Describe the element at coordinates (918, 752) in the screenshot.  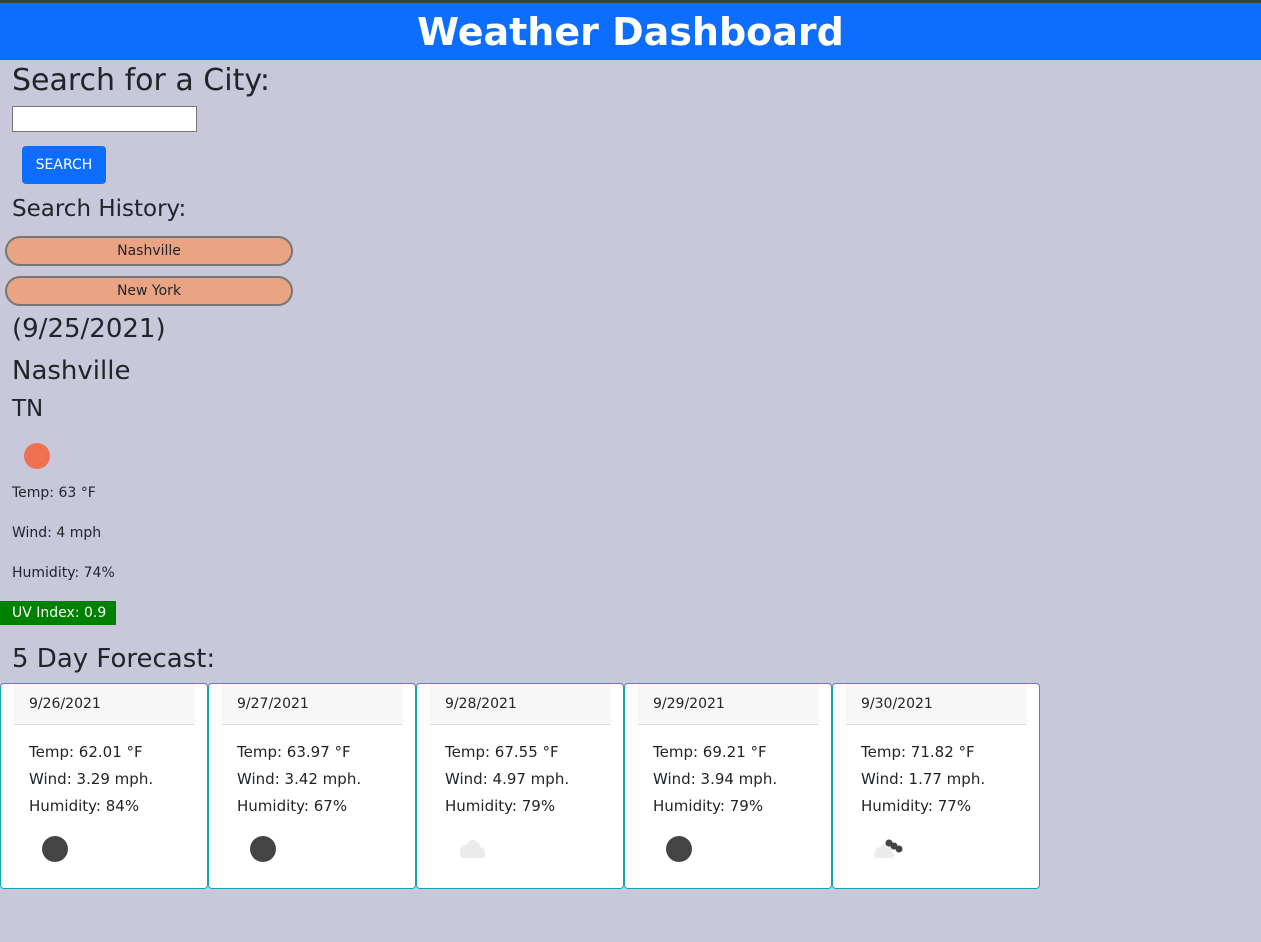
I see `forecast-temp: Temp: 71.82 °F` at that location.